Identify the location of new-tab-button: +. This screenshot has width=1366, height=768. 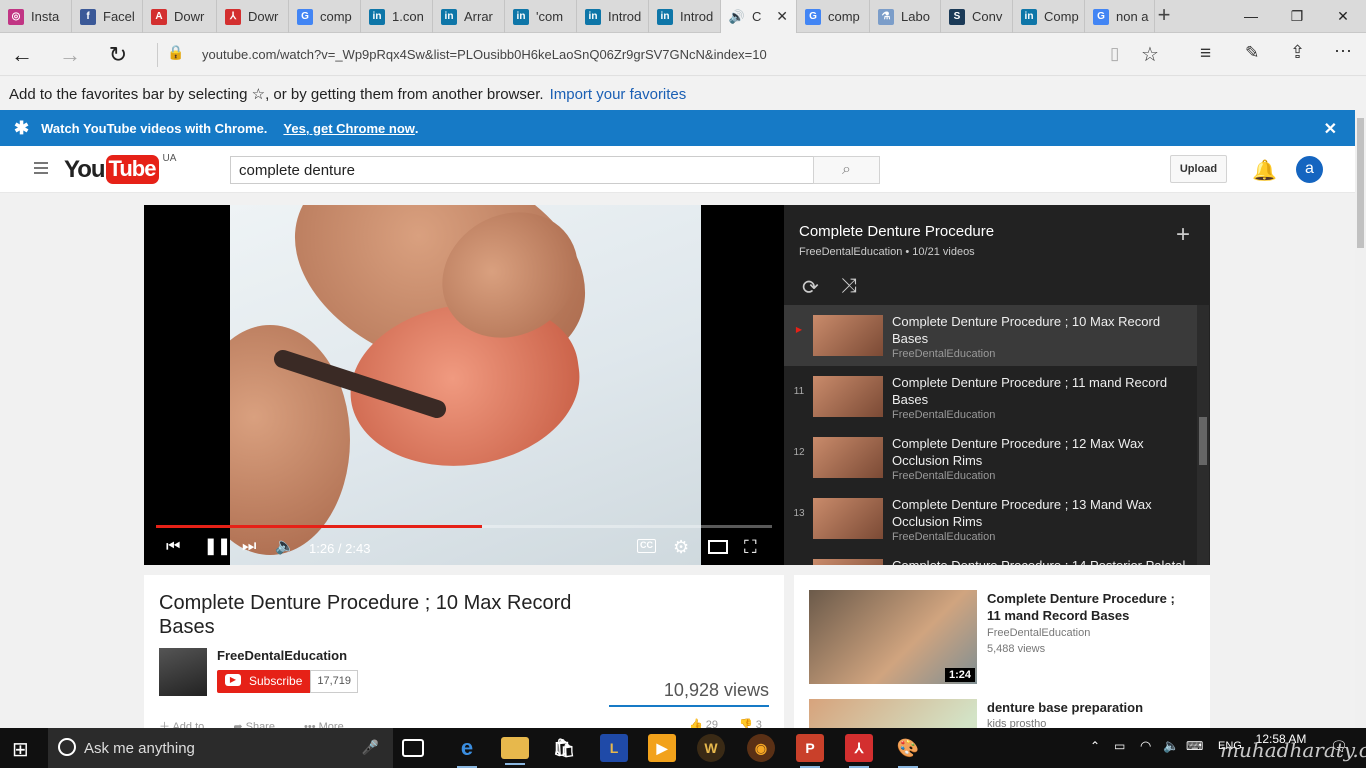
(1164, 16).